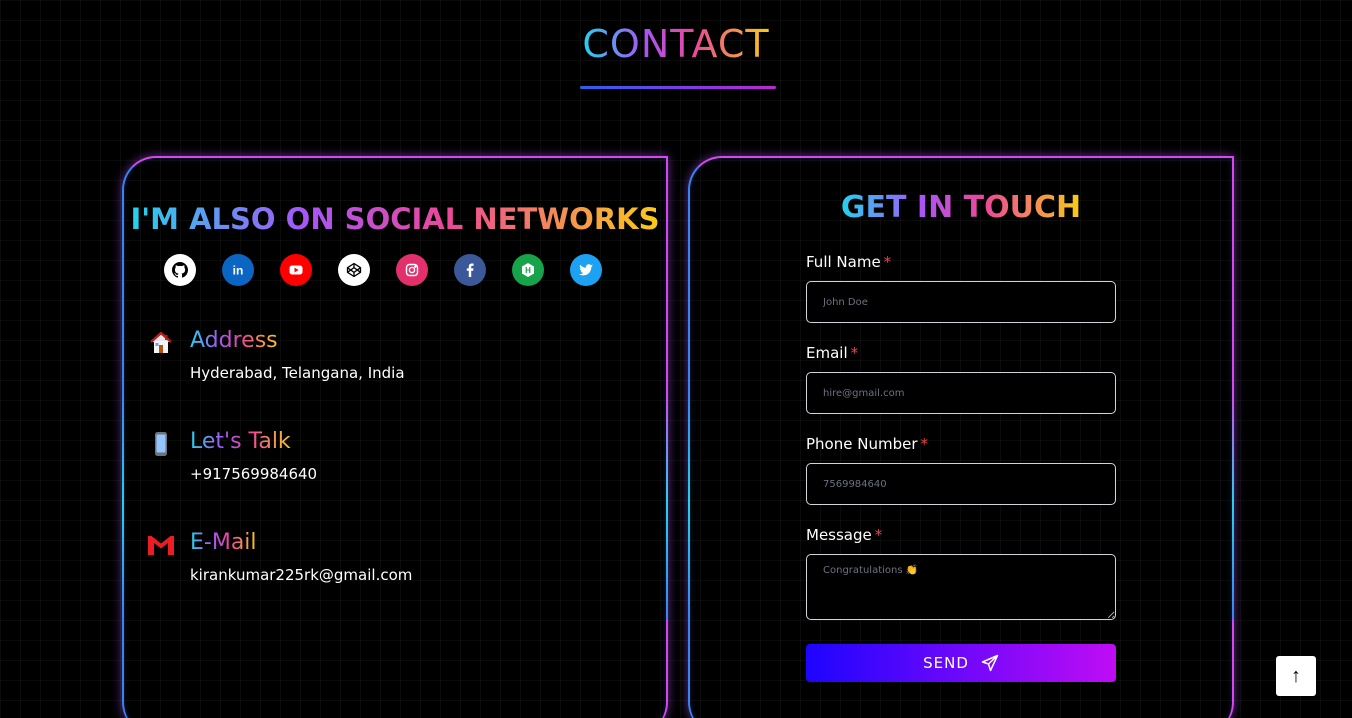 The height and width of the screenshot is (718, 1352). What do you see at coordinates (161, 444) in the screenshot?
I see `phone-icon` at bounding box center [161, 444].